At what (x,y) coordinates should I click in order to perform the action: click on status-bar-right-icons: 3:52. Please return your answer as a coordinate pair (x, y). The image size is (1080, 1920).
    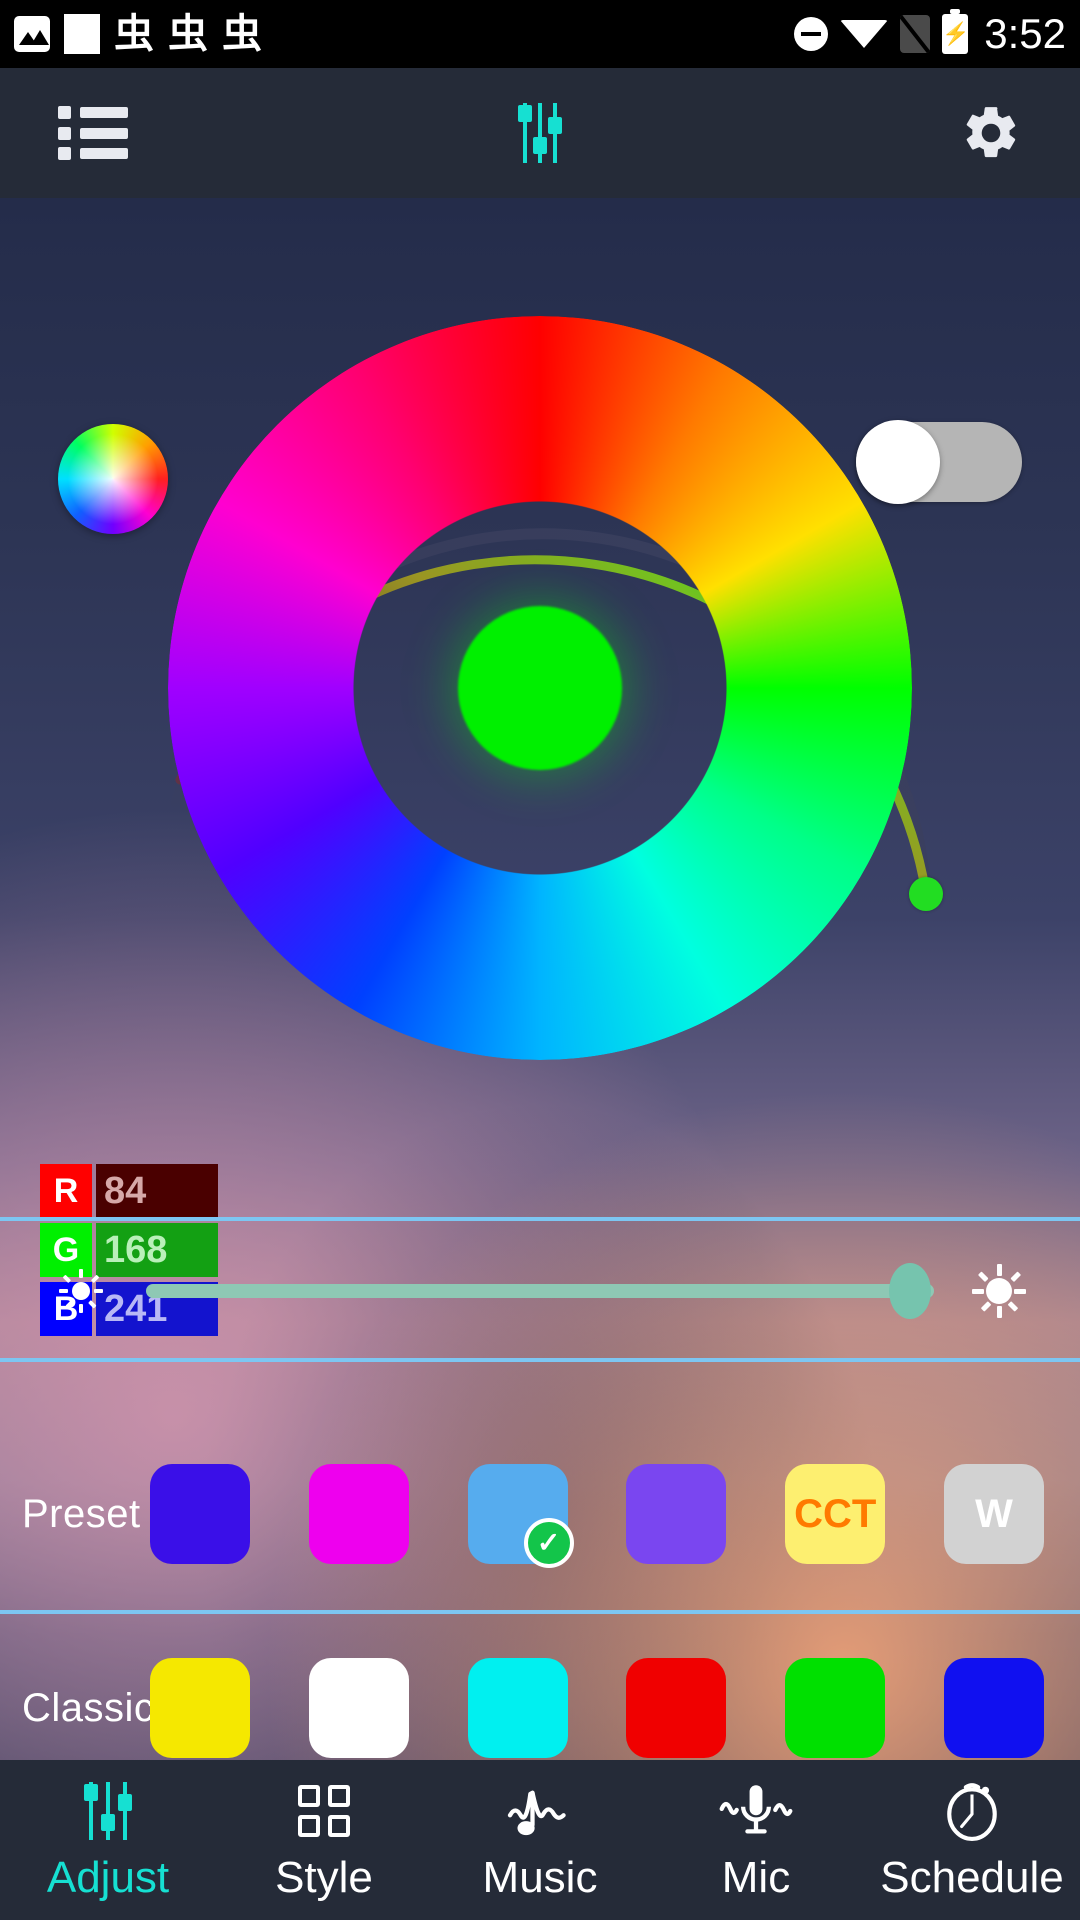
    Looking at the image, I should click on (930, 33).